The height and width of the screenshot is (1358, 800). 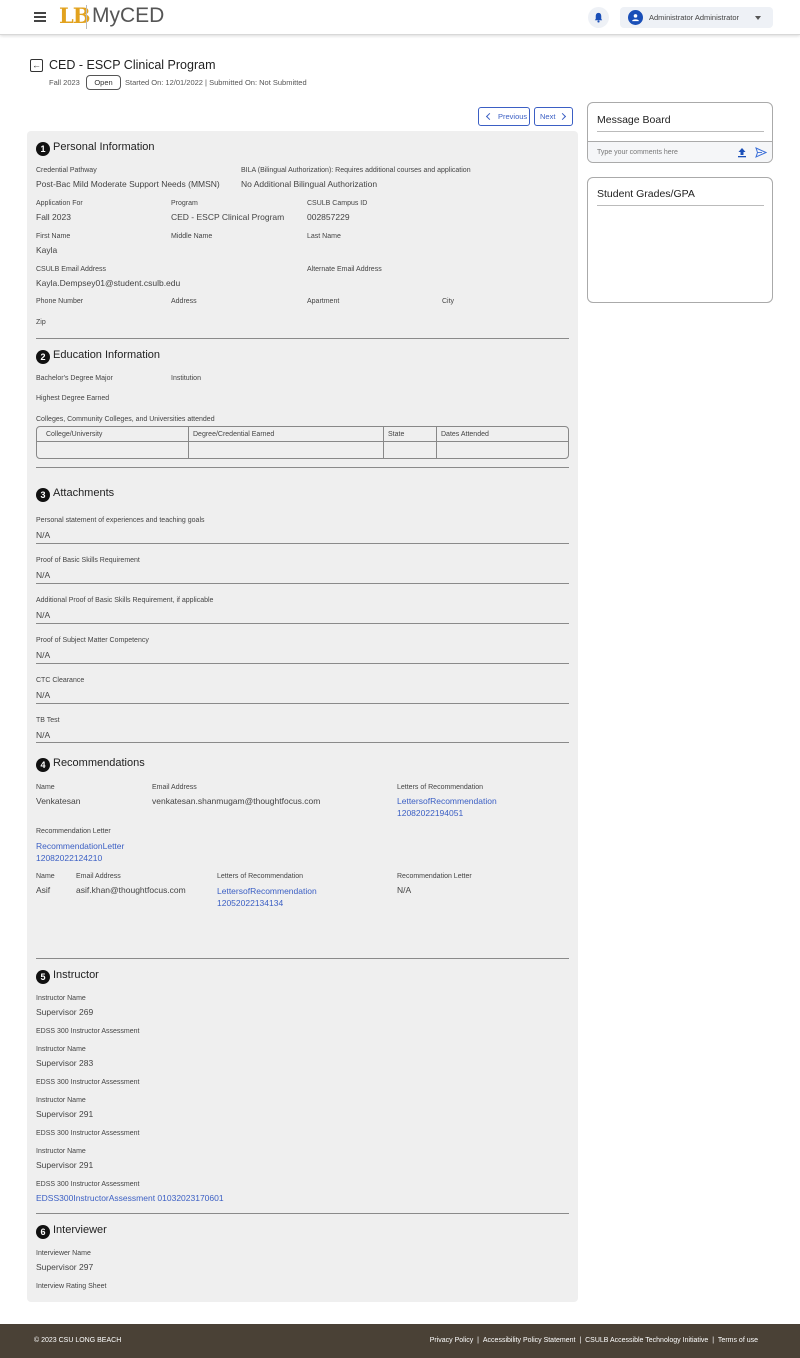 What do you see at coordinates (132, 65) in the screenshot?
I see `page-title: CED - ESCP Clinical Program` at bounding box center [132, 65].